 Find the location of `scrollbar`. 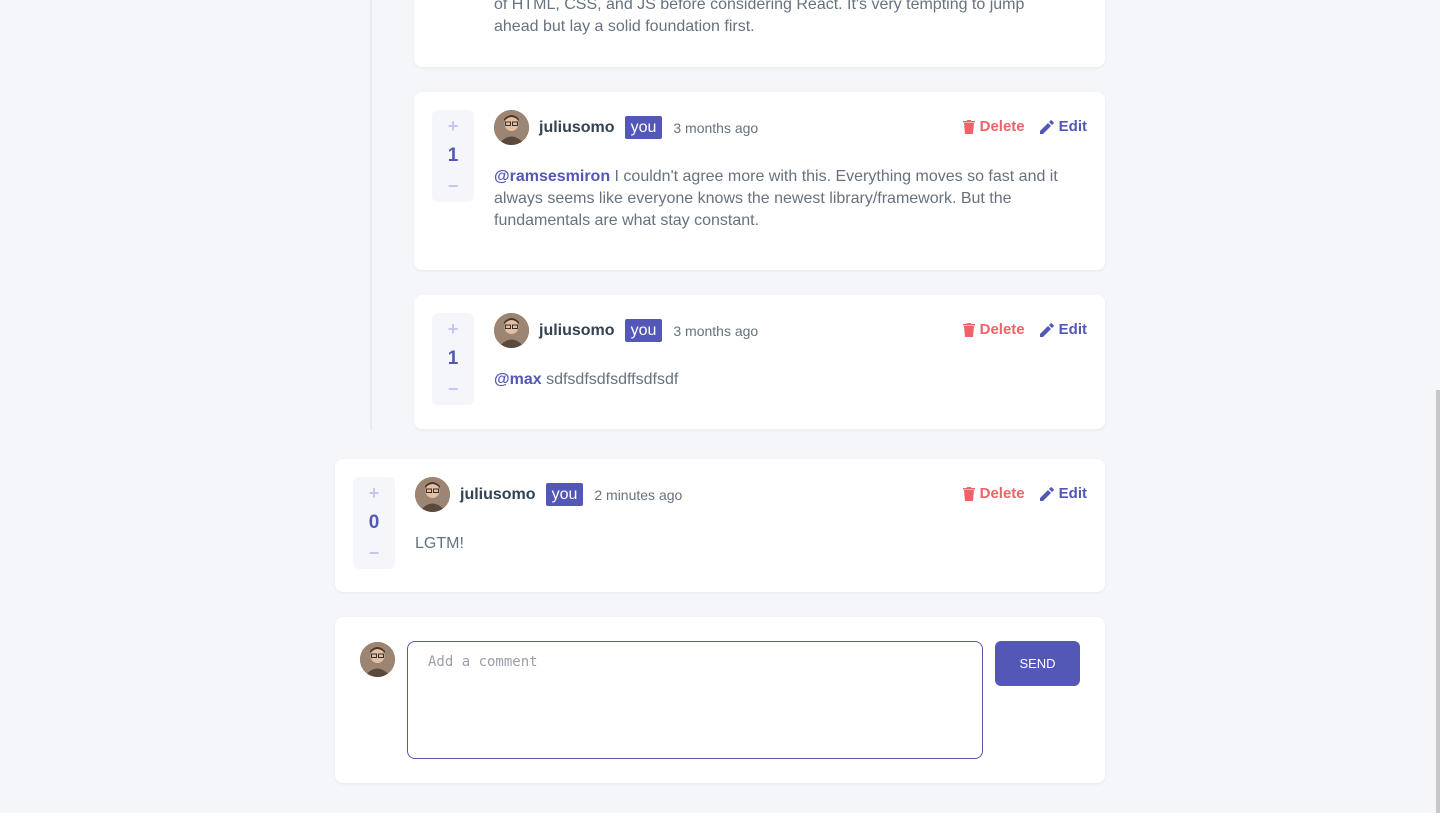

scrollbar is located at coordinates (1438, 601).